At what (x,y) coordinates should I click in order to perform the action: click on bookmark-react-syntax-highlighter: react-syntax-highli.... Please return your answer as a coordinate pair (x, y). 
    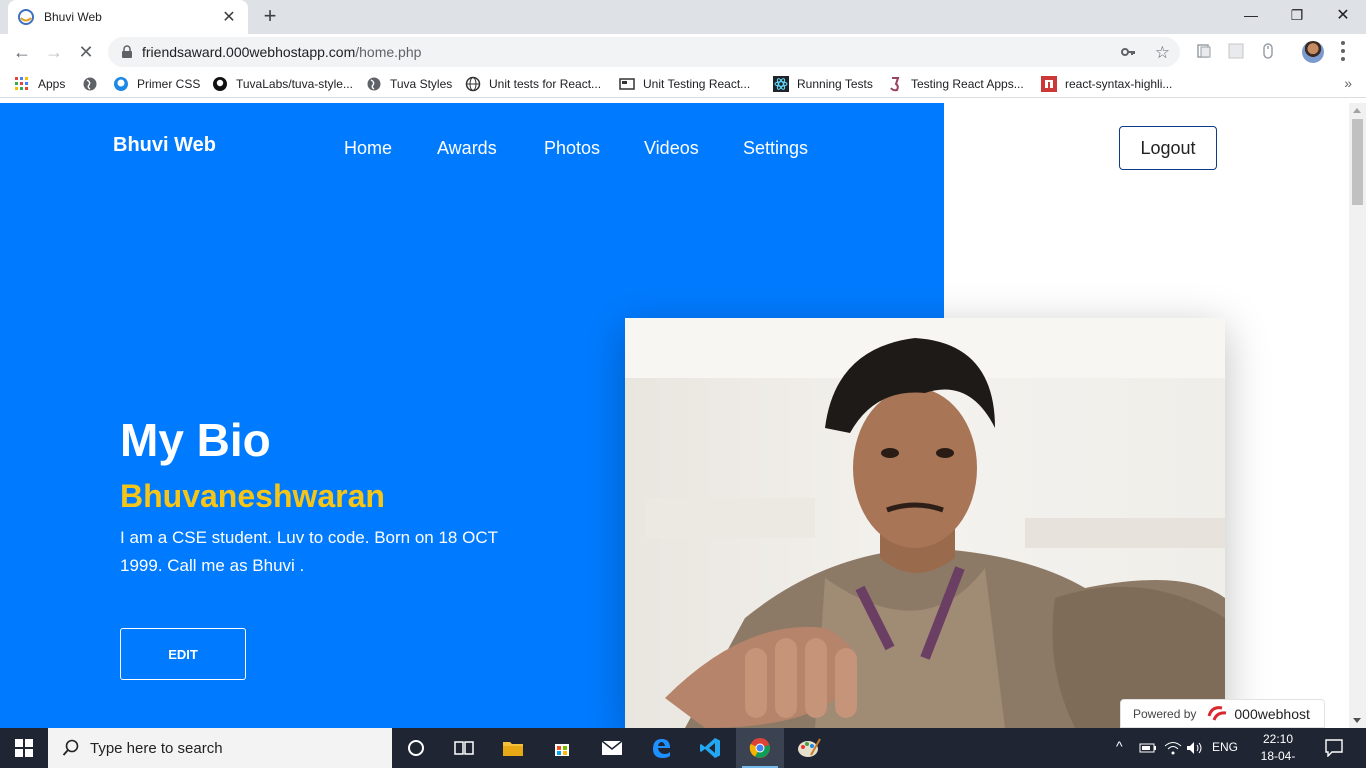
    Looking at the image, I should click on (1106, 84).